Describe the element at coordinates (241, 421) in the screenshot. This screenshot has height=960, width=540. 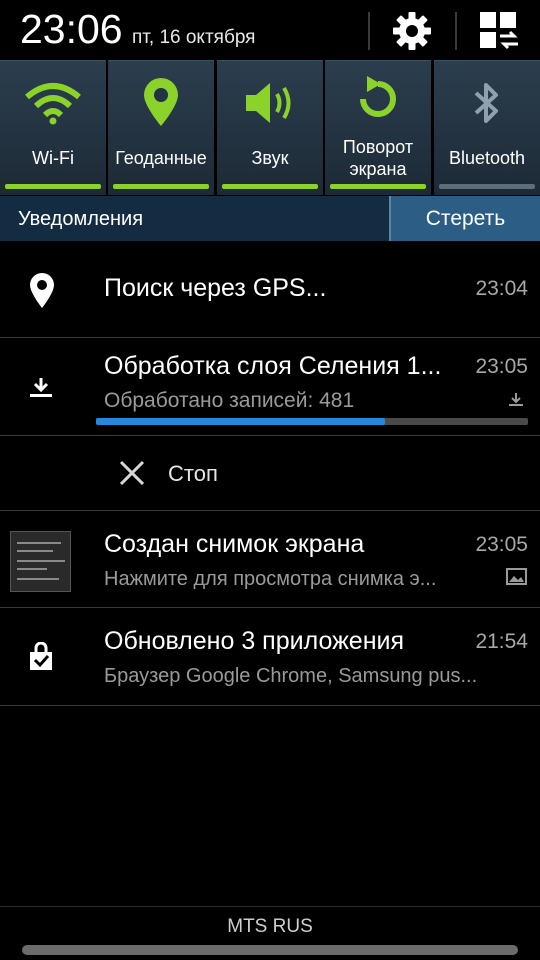
I see `progress-fill` at that location.